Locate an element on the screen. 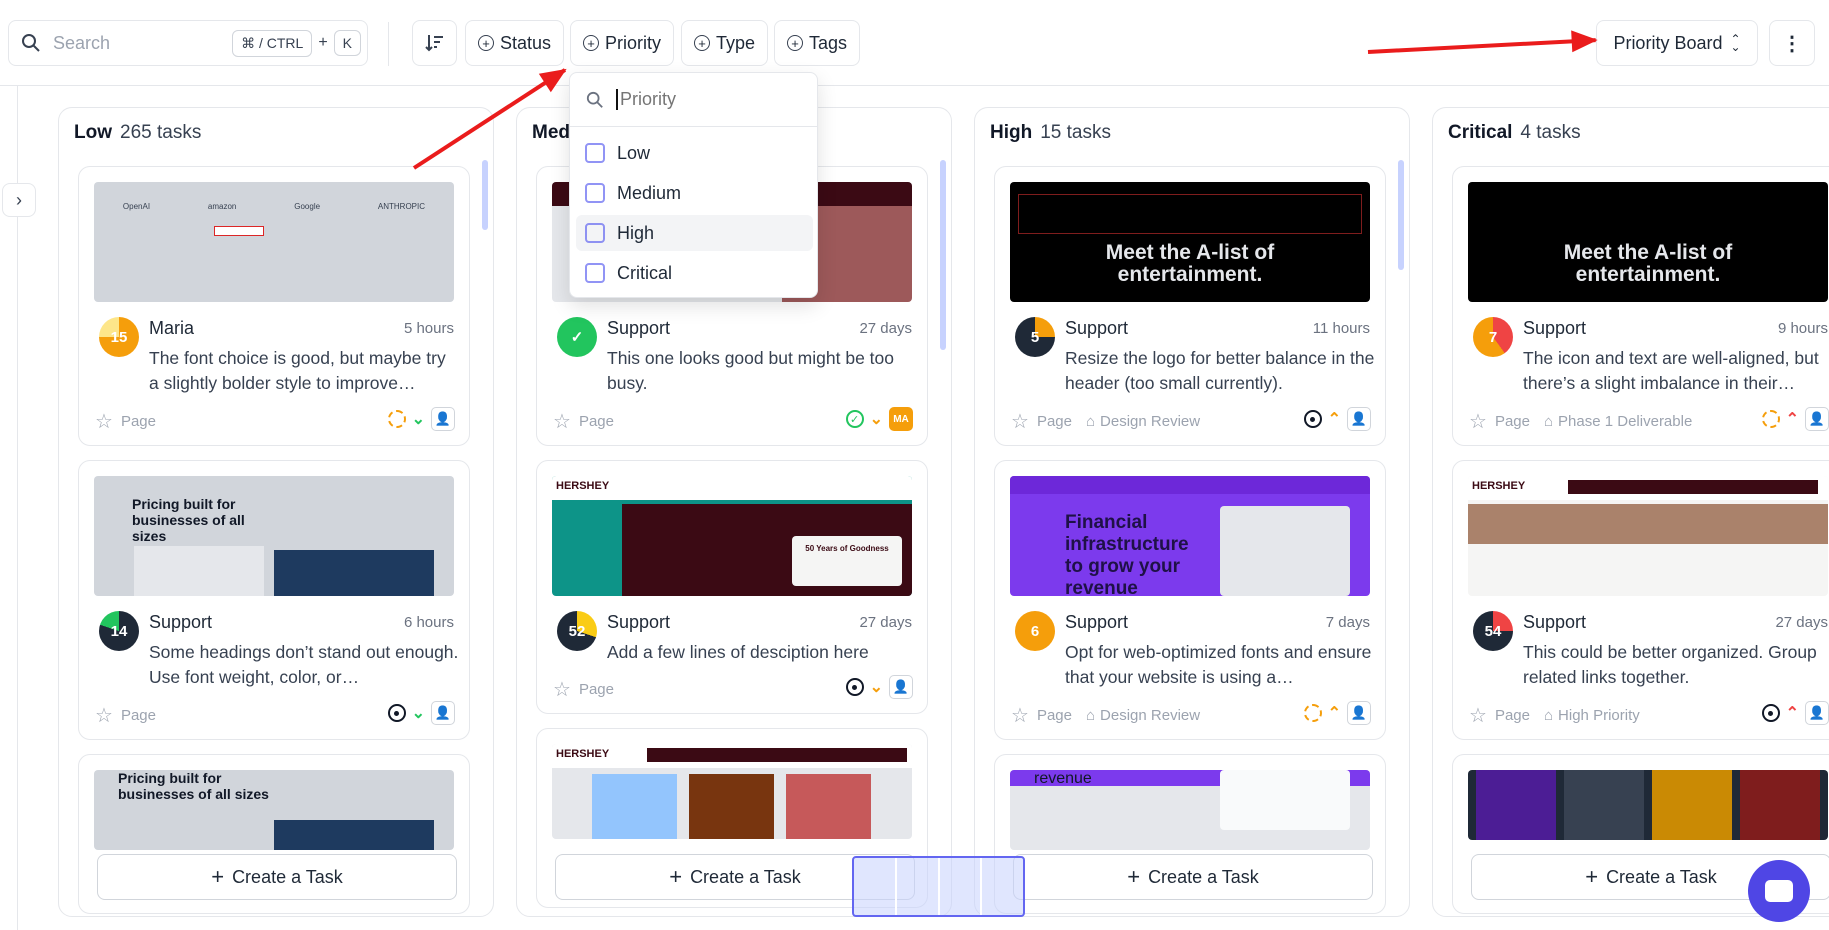  kebab-icon: ⋮ is located at coordinates (1792, 43).